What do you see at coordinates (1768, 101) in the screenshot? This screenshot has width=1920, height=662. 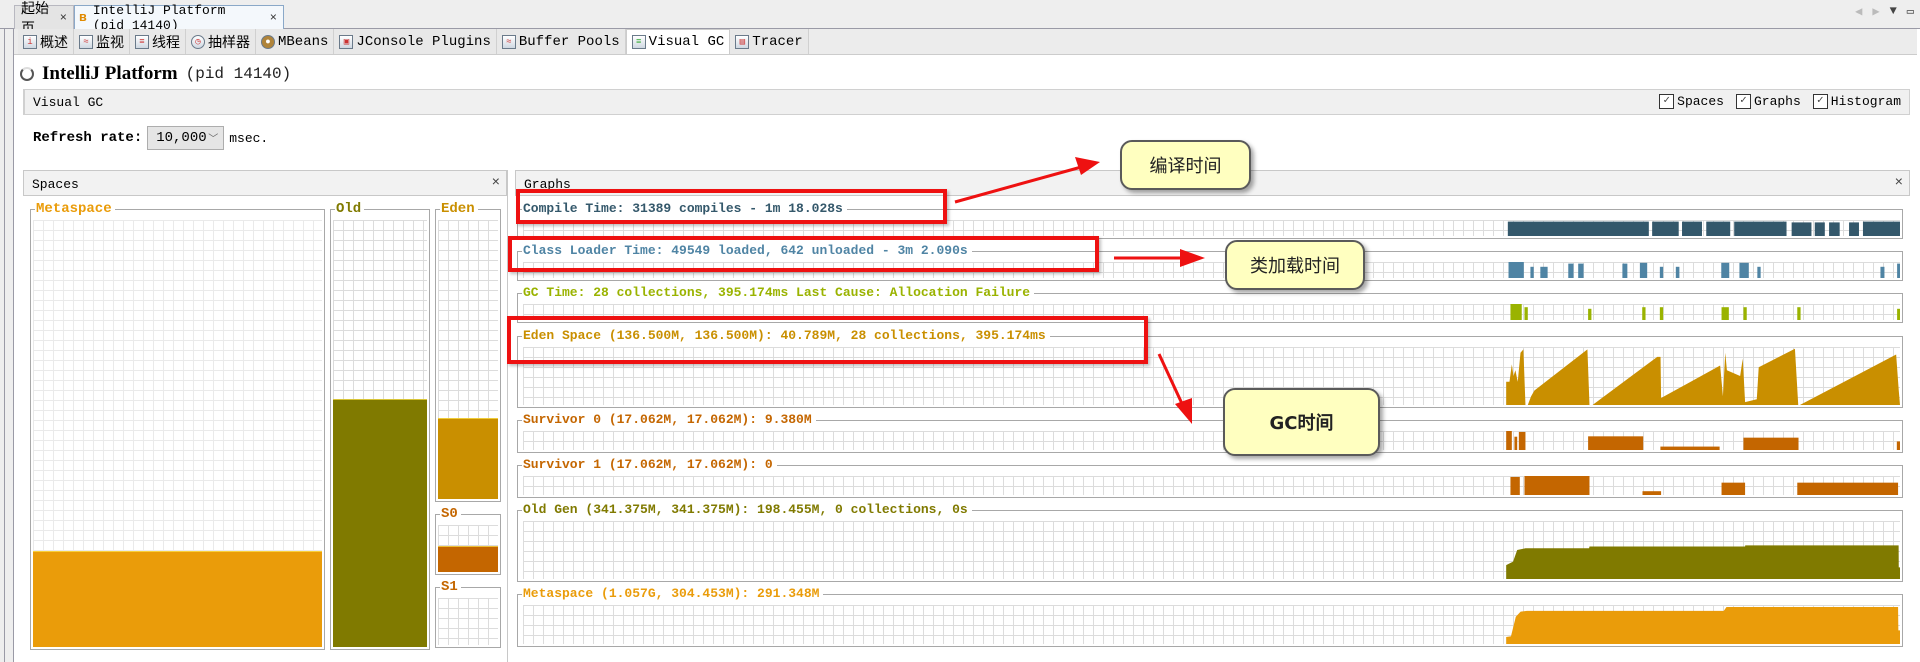 I see `graphs-checkbox: ✓ Graphs` at bounding box center [1768, 101].